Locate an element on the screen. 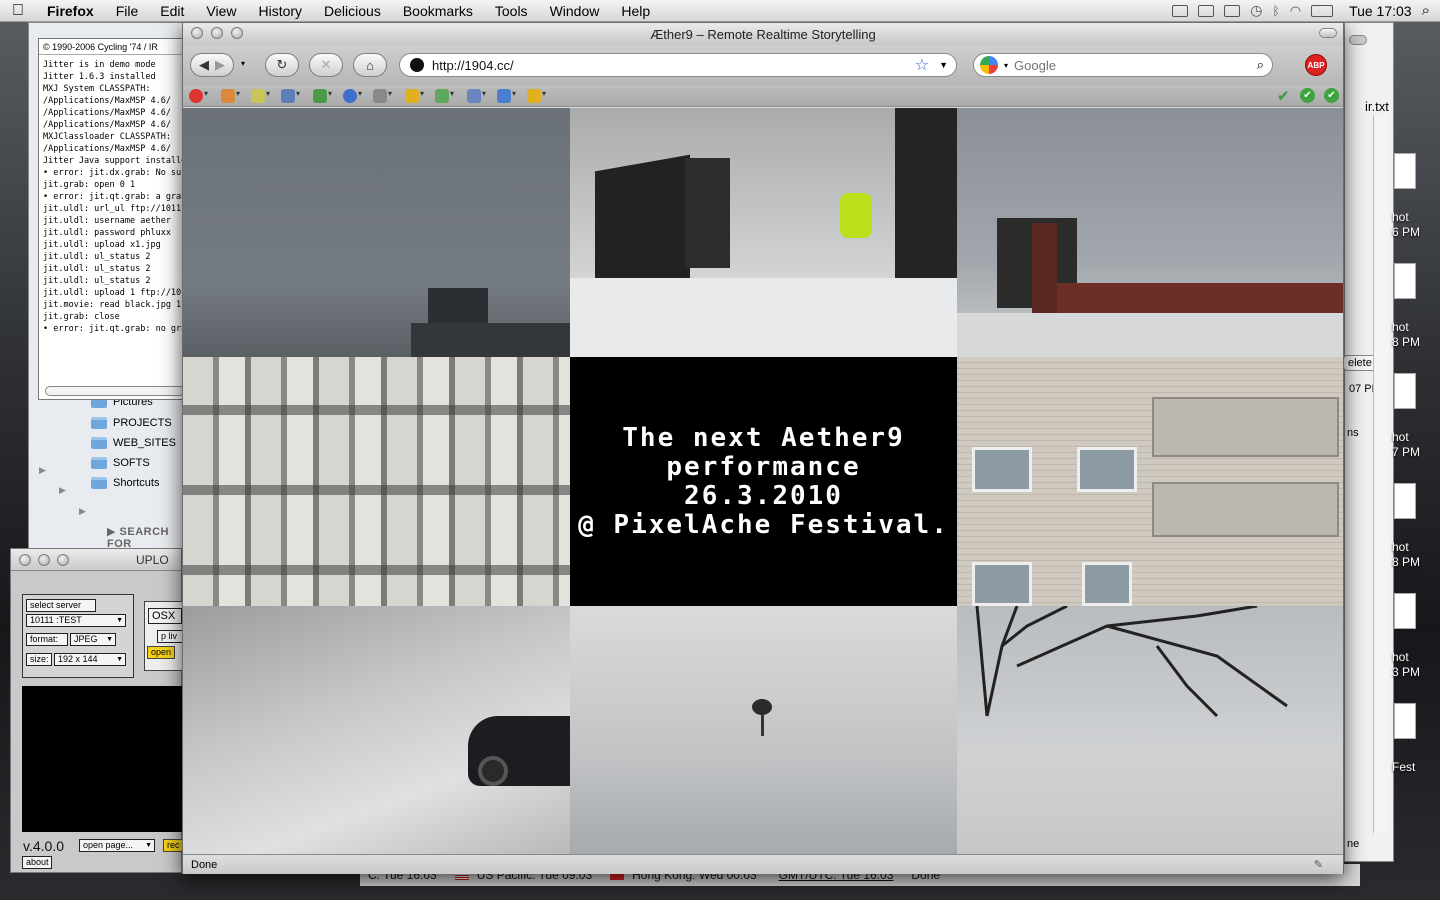 Image resolution: width=1440 pixels, height=900 pixels. right-background-window: ir.txt elete 07 PM ns ne is located at coordinates (1368, 442).